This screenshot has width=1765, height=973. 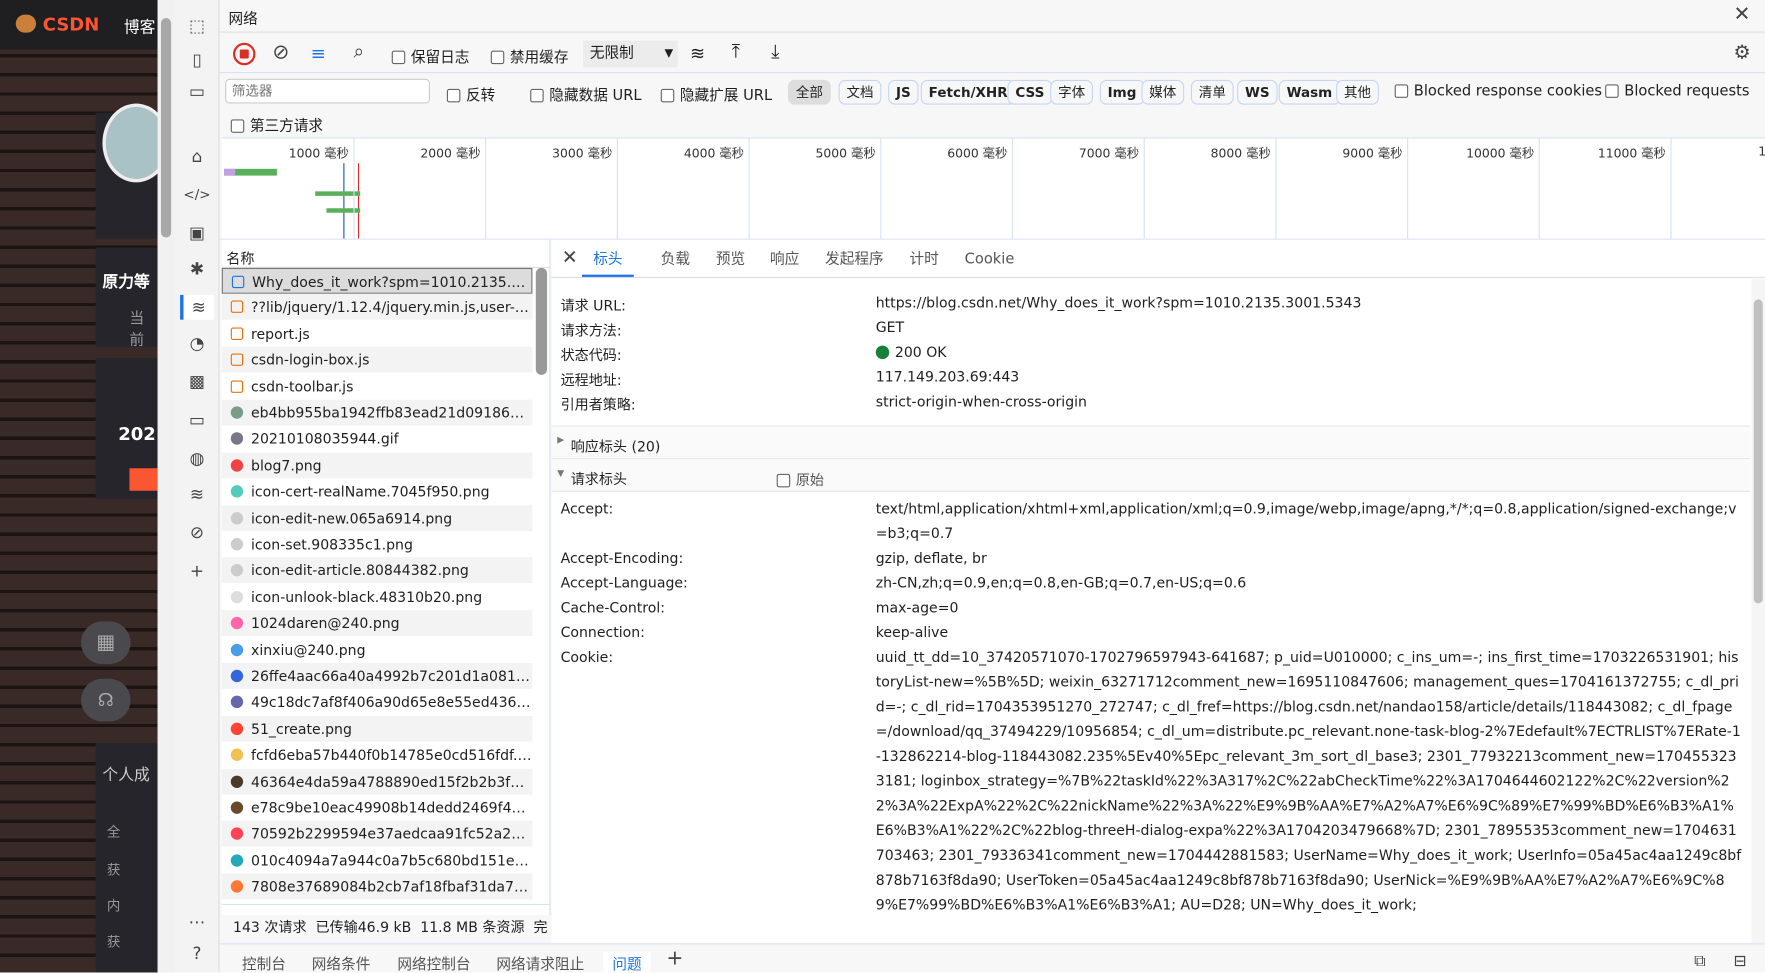 What do you see at coordinates (196, 458) in the screenshot?
I see `security-icon: ◍` at bounding box center [196, 458].